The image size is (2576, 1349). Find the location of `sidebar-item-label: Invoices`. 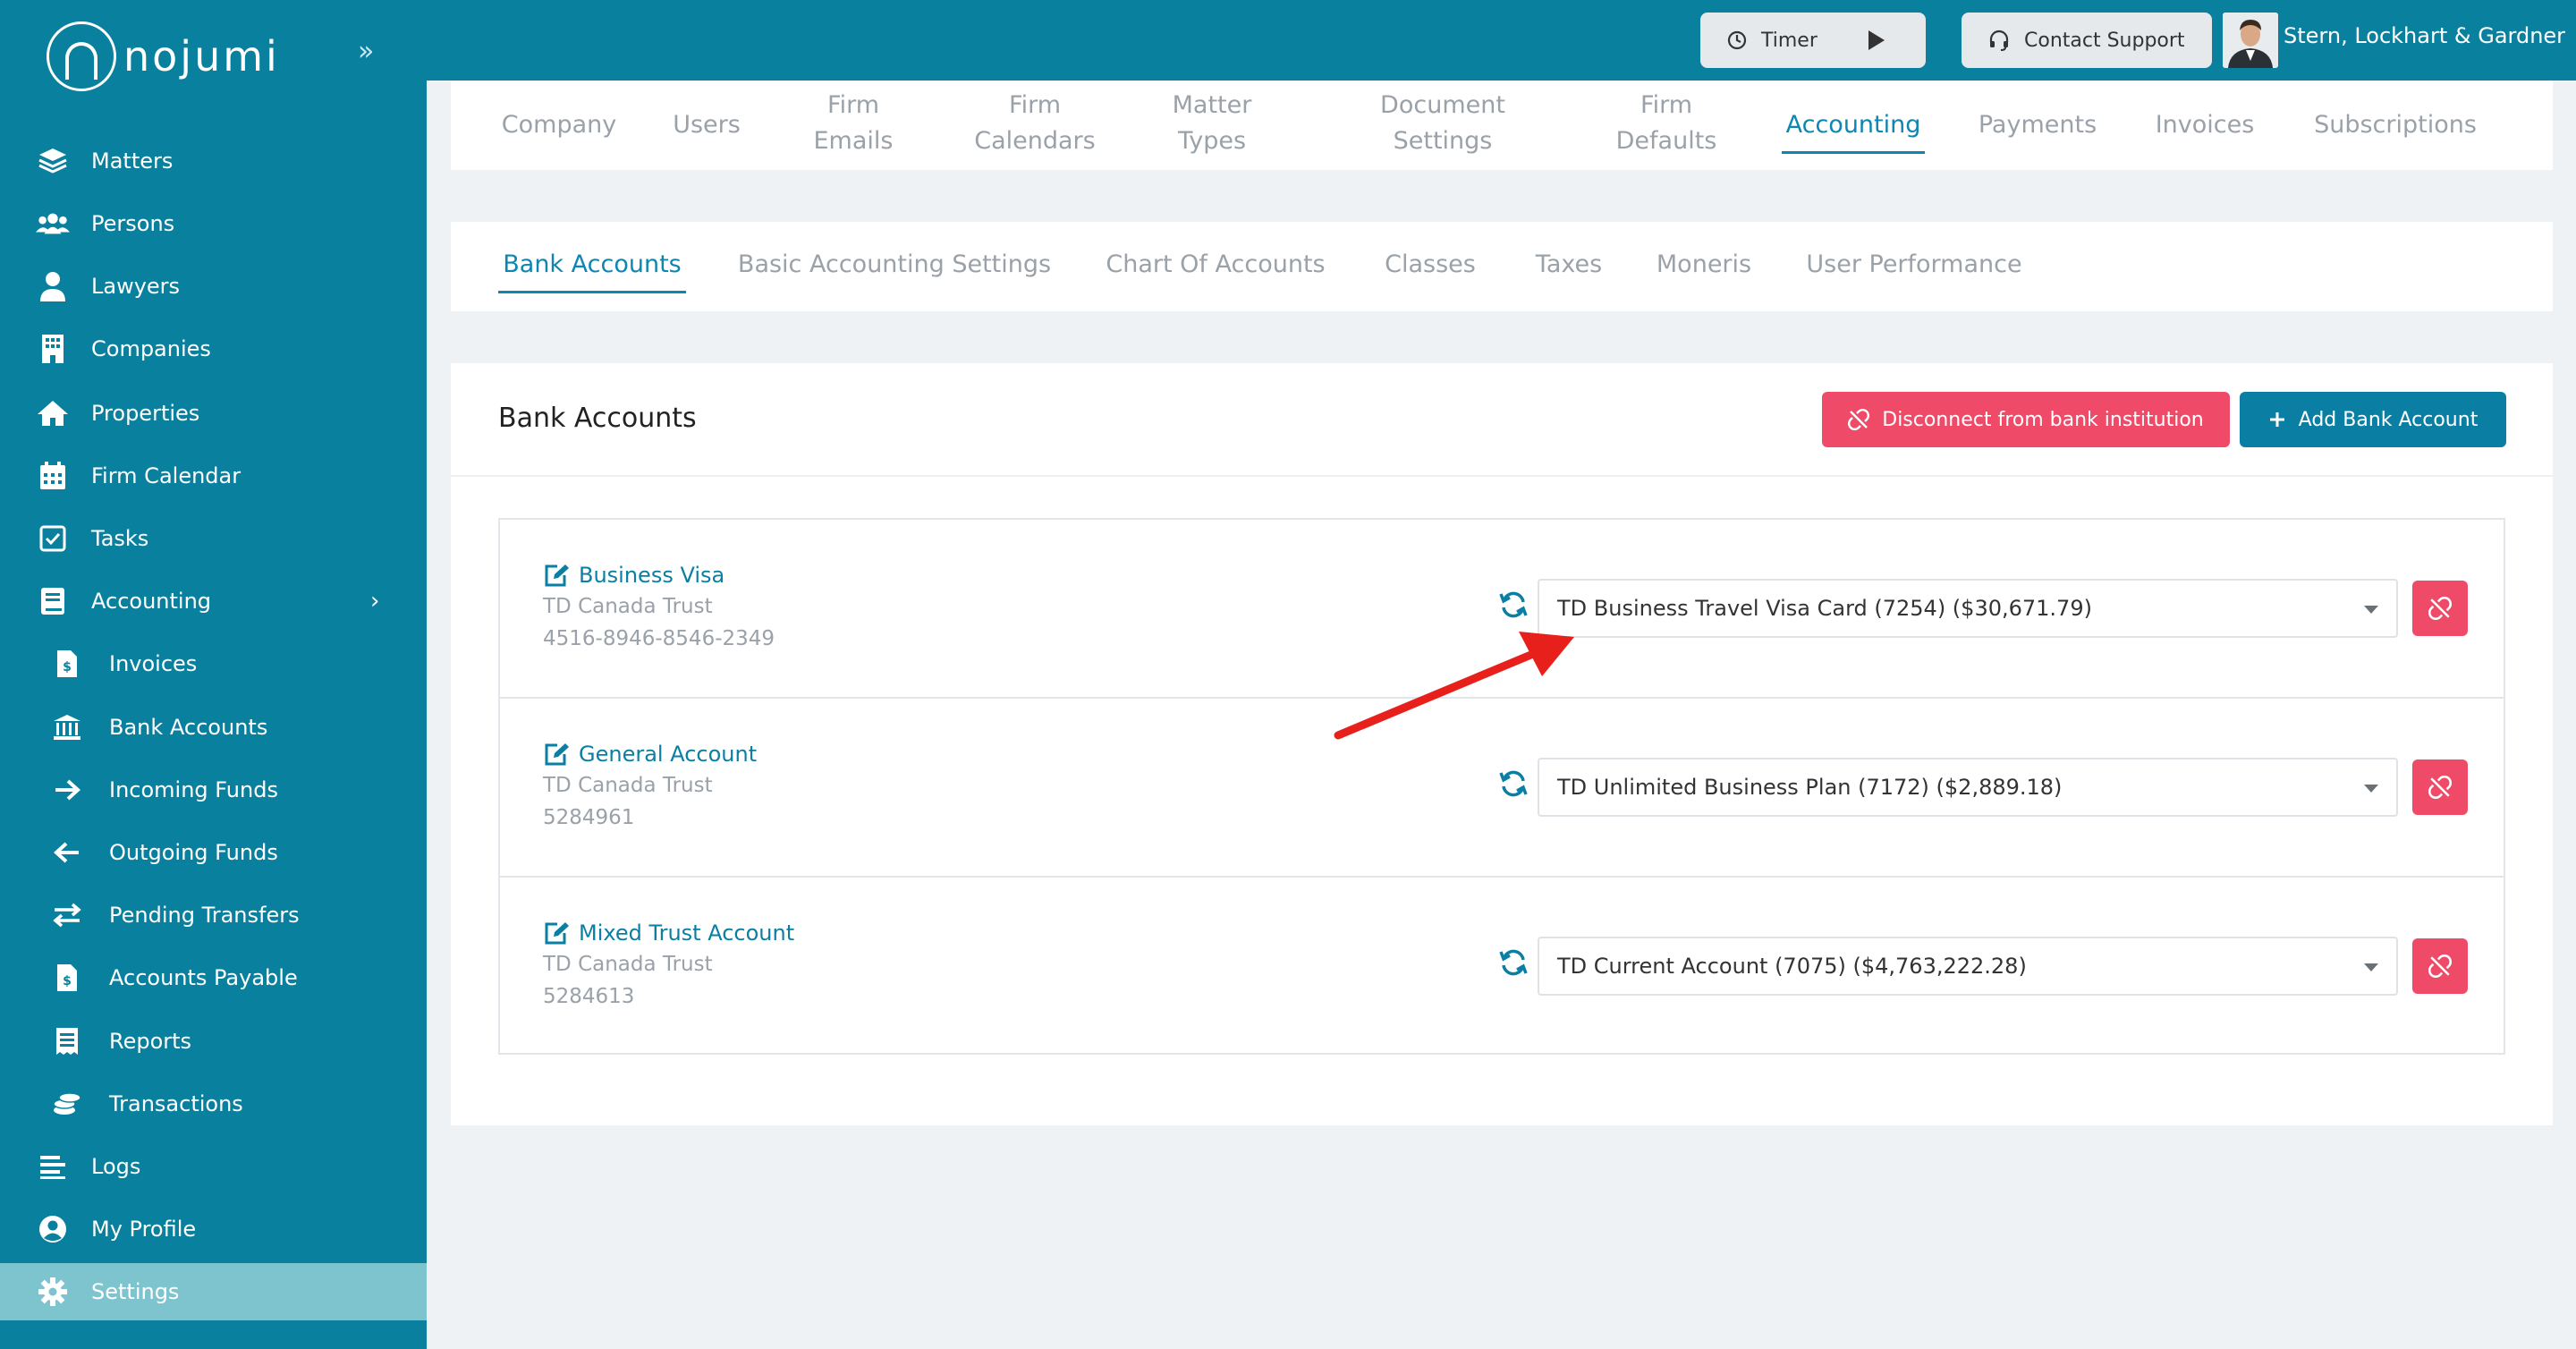

sidebar-item-label: Invoices is located at coordinates (153, 663).